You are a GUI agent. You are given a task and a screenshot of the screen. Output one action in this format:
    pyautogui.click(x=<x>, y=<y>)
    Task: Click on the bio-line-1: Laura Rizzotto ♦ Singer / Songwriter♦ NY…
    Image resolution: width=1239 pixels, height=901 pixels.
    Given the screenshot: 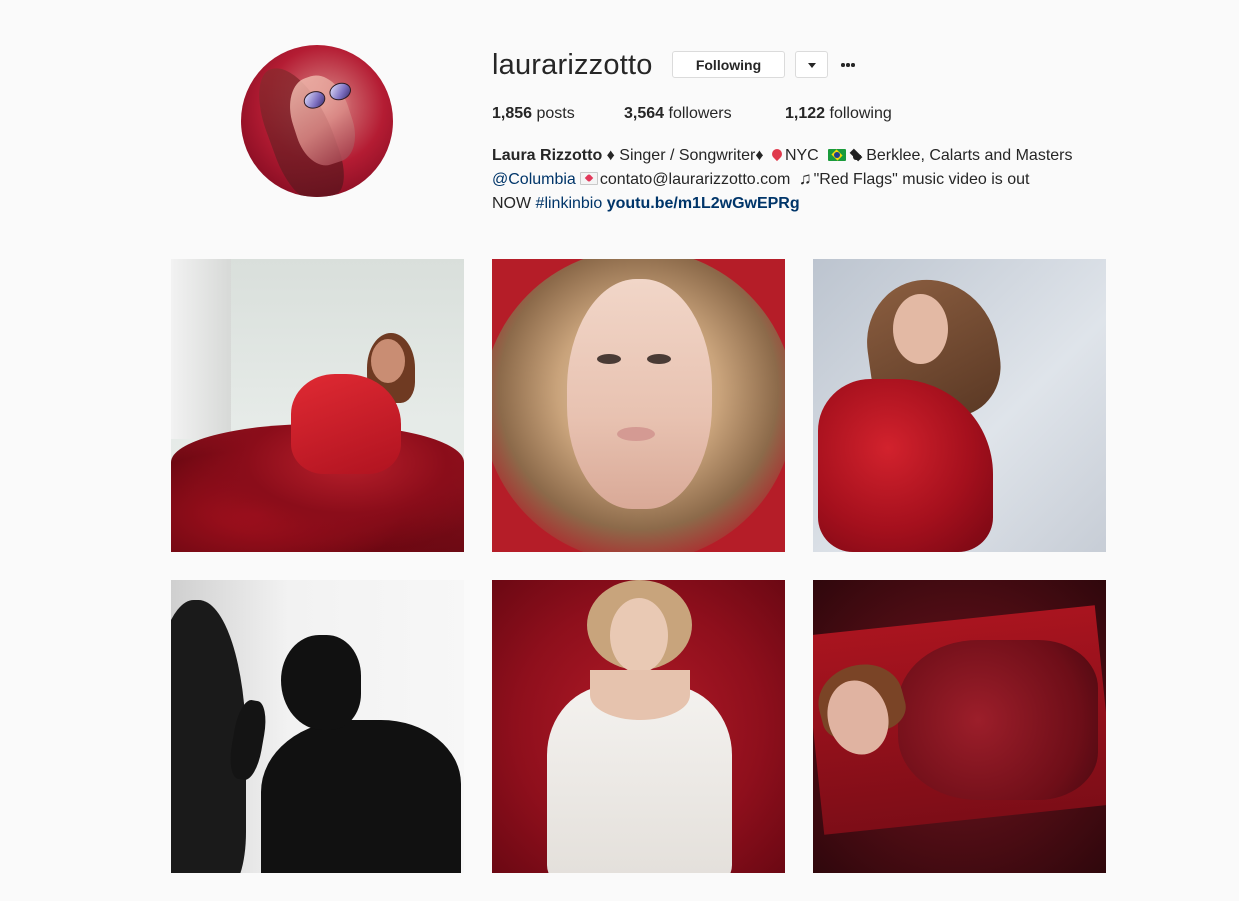 What is the action you would take?
    pyautogui.click(x=802, y=156)
    